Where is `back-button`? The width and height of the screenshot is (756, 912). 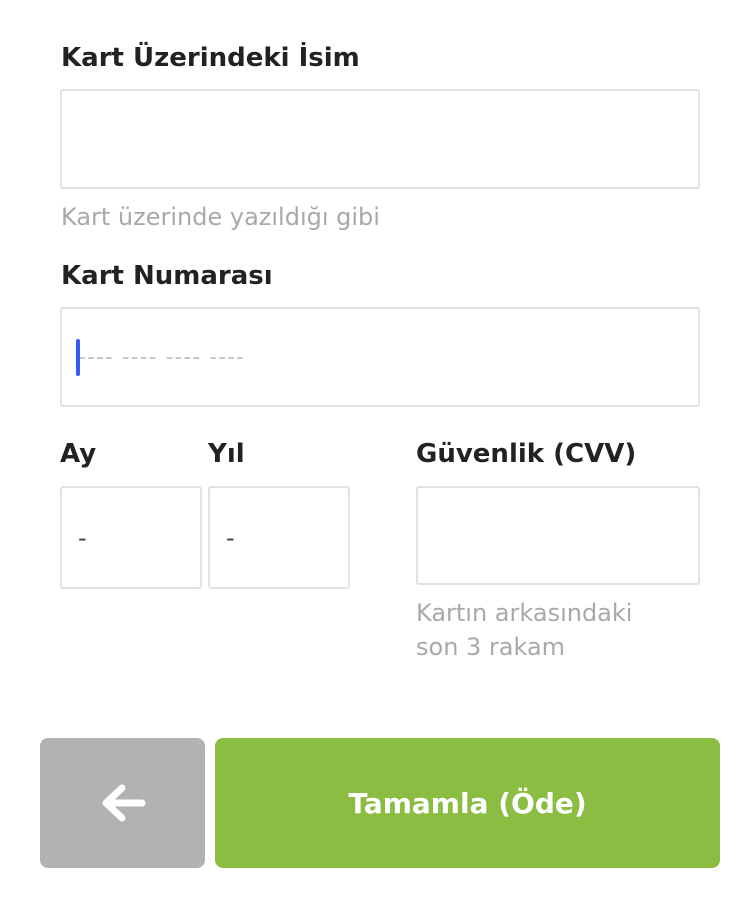 back-button is located at coordinates (122, 803).